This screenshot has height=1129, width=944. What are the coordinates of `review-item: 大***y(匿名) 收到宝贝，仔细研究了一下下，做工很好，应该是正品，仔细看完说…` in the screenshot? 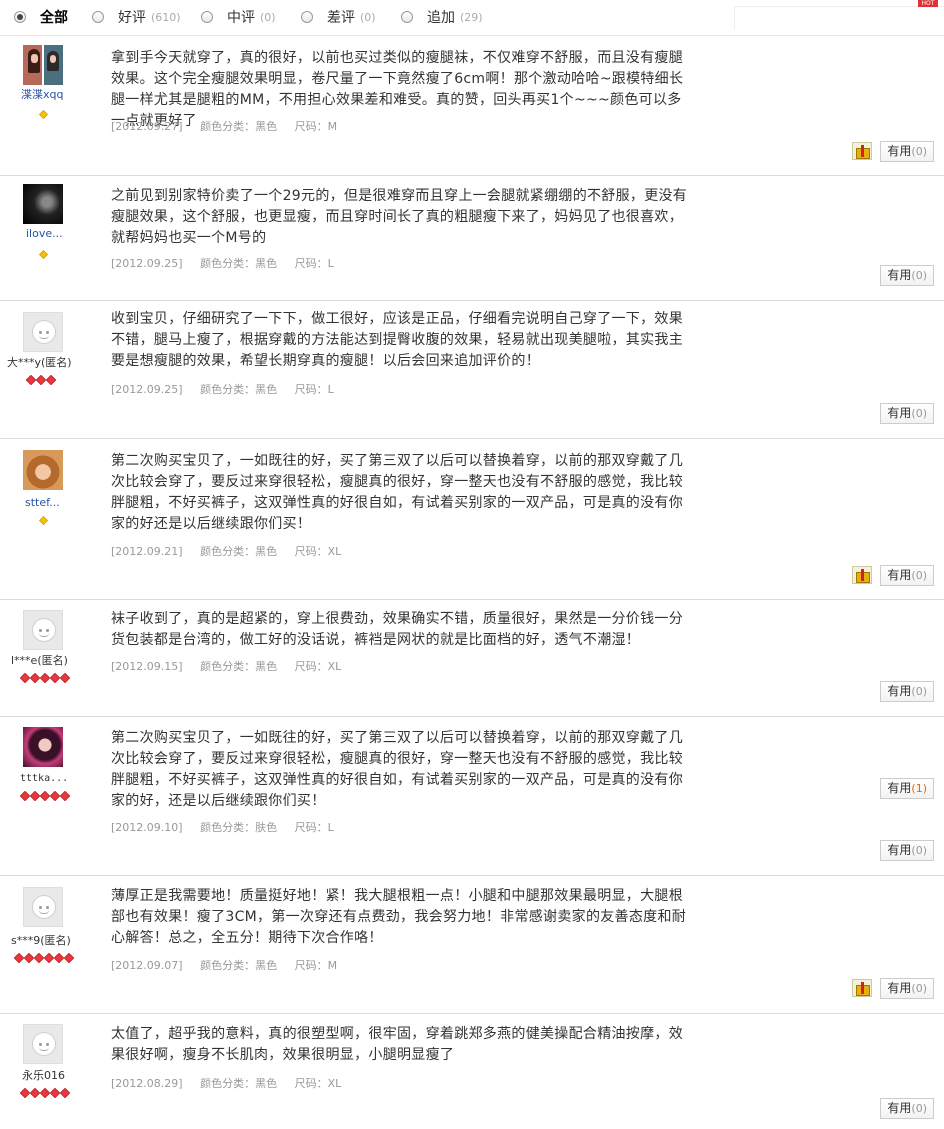 It's located at (472, 370).